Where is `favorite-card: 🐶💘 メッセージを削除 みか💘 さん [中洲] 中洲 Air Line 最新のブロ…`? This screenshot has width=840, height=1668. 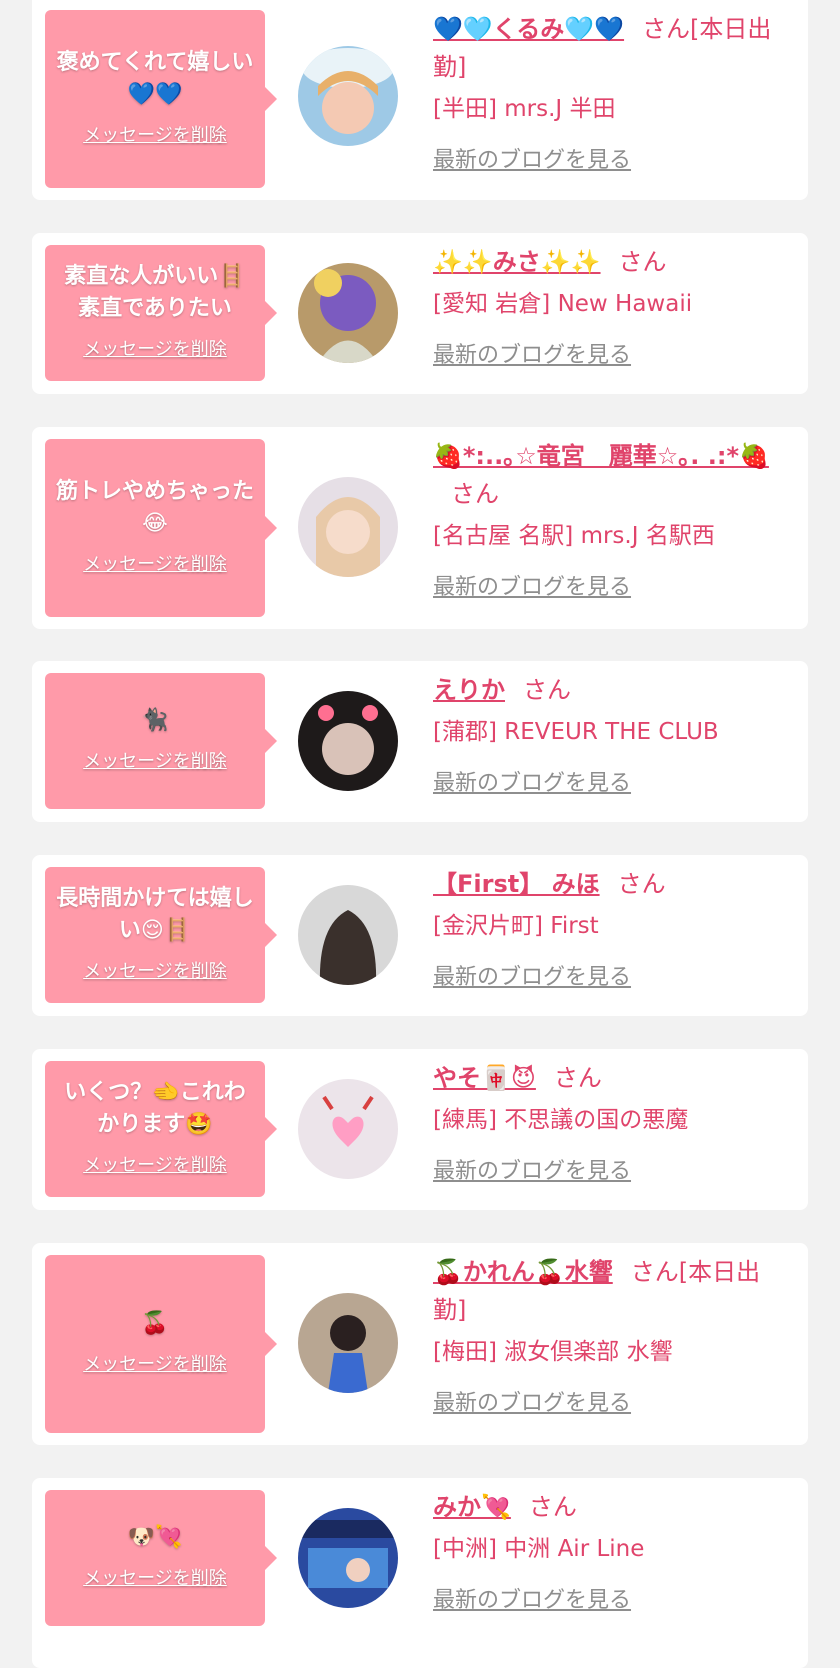
favorite-card: 🐶💘 メッセージを削除 みか💘 さん [中洲] 中洲 Air Line 最新のブロ… is located at coordinates (420, 1573).